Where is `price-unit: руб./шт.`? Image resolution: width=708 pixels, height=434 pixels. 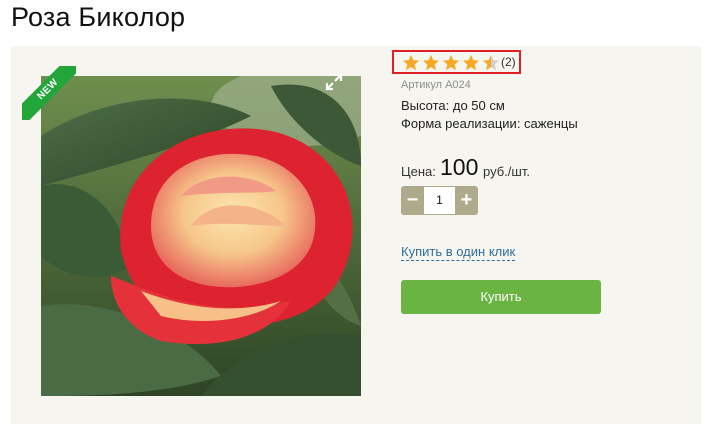 price-unit: руб./шт. is located at coordinates (506, 171).